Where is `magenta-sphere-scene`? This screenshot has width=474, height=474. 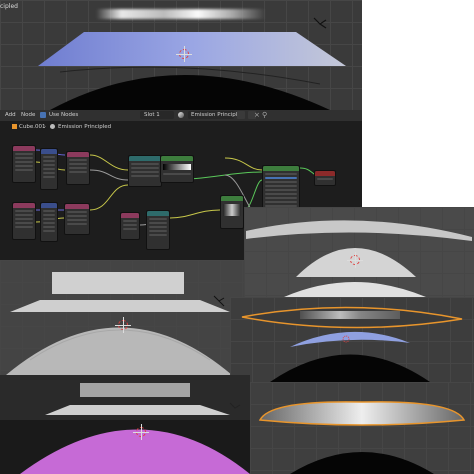 magenta-sphere-scene is located at coordinates (125, 424).